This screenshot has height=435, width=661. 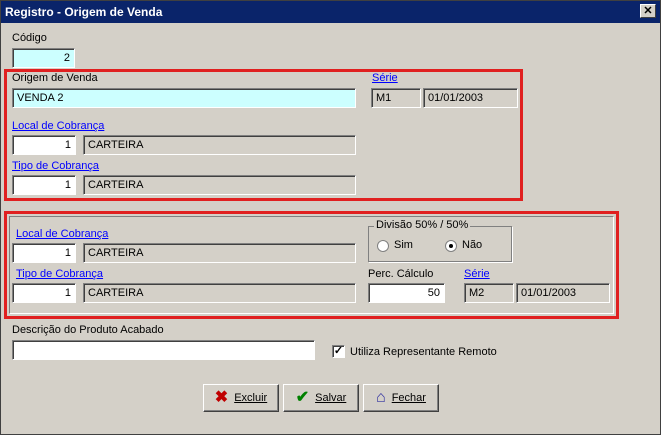 I want to click on close-icon: ✕, so click(x=648, y=11).